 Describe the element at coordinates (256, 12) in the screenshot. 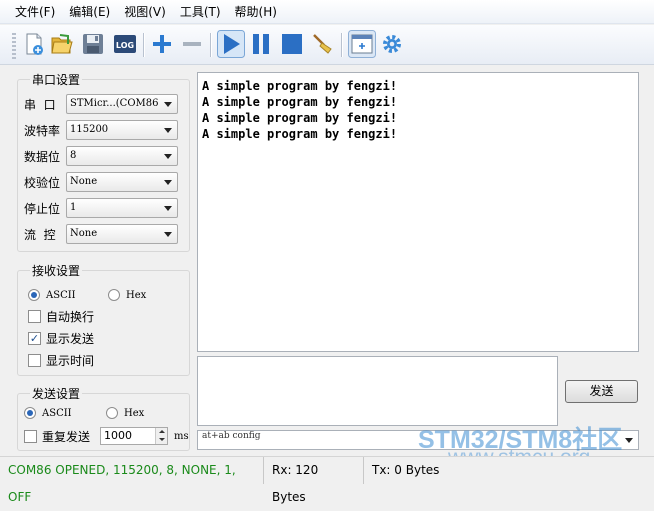

I see `menu-help: 帮助(H)` at that location.